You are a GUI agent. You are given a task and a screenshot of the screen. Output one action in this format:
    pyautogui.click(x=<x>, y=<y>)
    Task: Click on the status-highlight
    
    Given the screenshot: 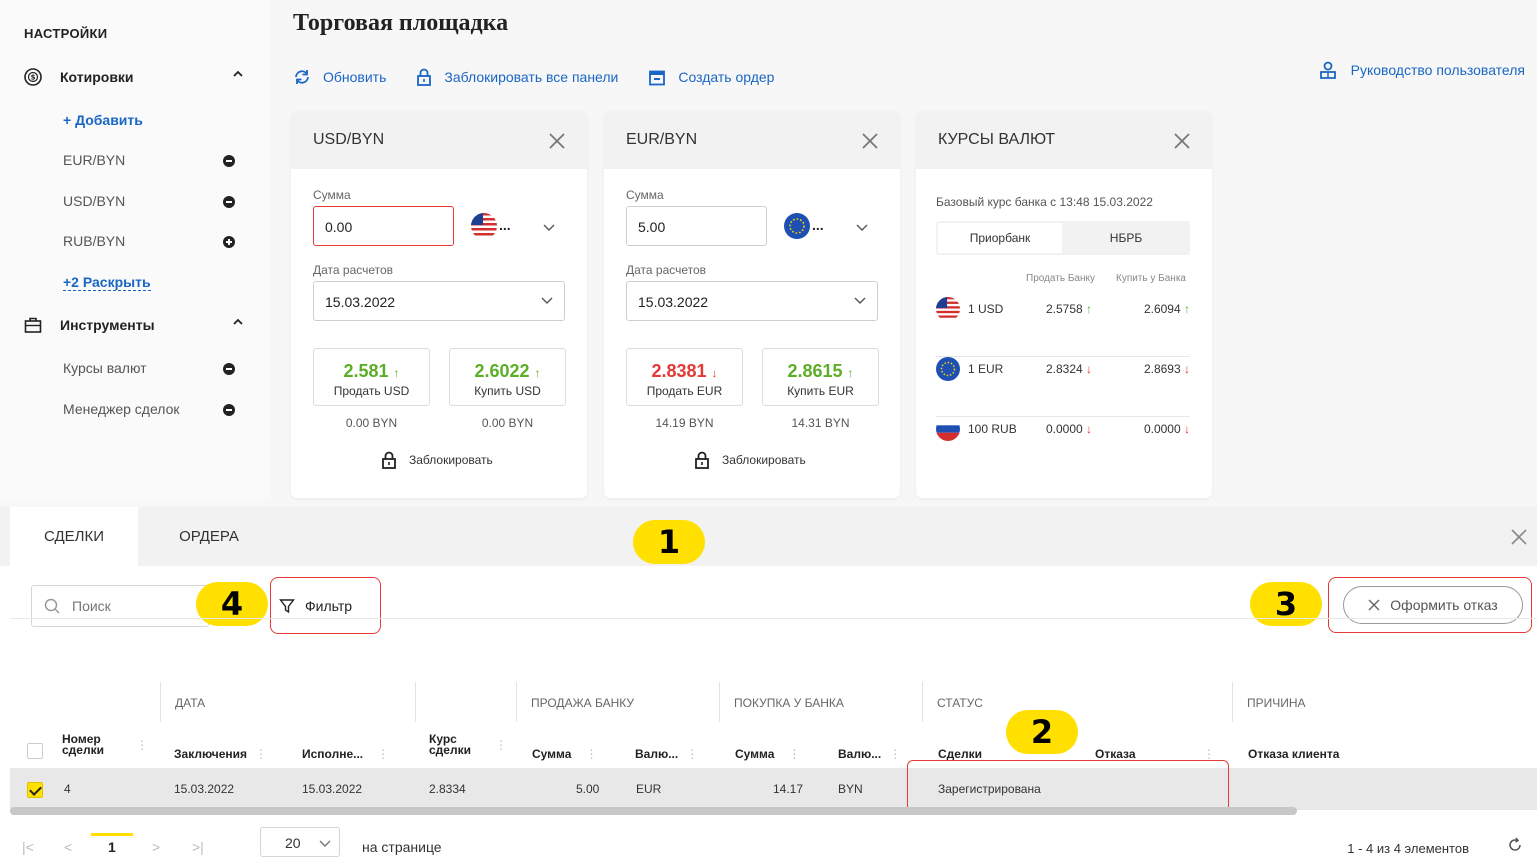 What is the action you would take?
    pyautogui.click(x=1068, y=786)
    